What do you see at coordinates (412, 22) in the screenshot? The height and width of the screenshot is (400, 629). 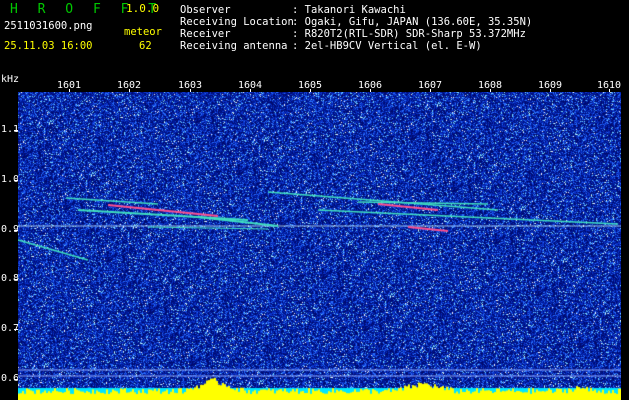 I see `location-value: : Ogaki, Gifu, JAPAN (136.60E, 35.35N)` at bounding box center [412, 22].